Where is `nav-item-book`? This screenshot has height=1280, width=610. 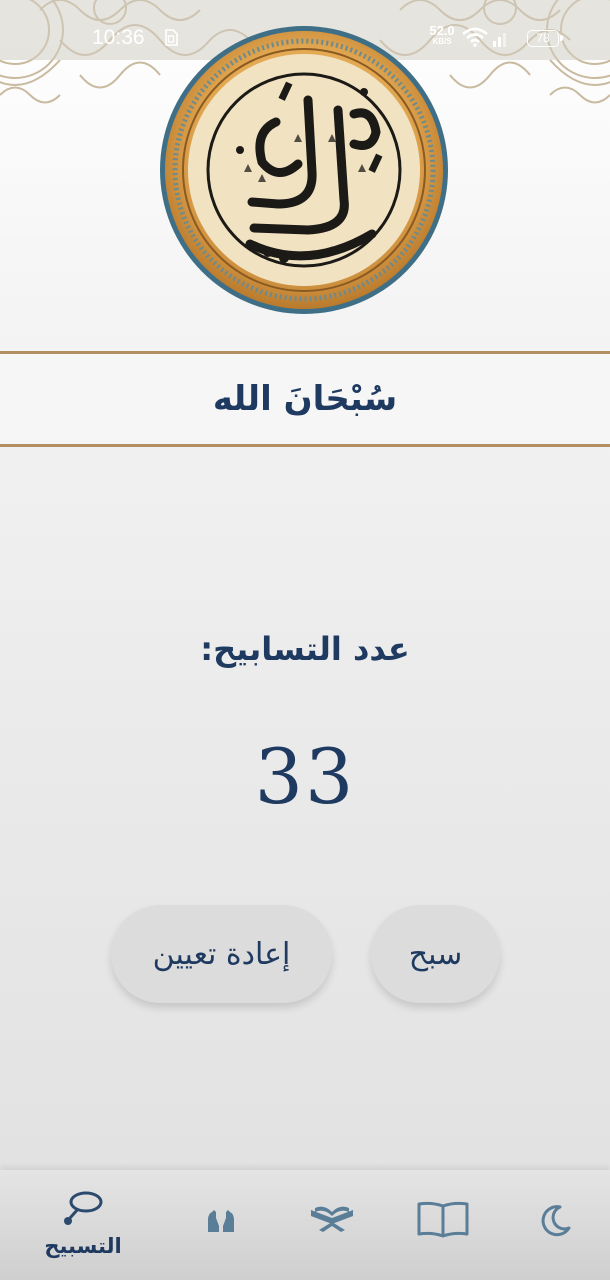 nav-item-book is located at coordinates (443, 1225).